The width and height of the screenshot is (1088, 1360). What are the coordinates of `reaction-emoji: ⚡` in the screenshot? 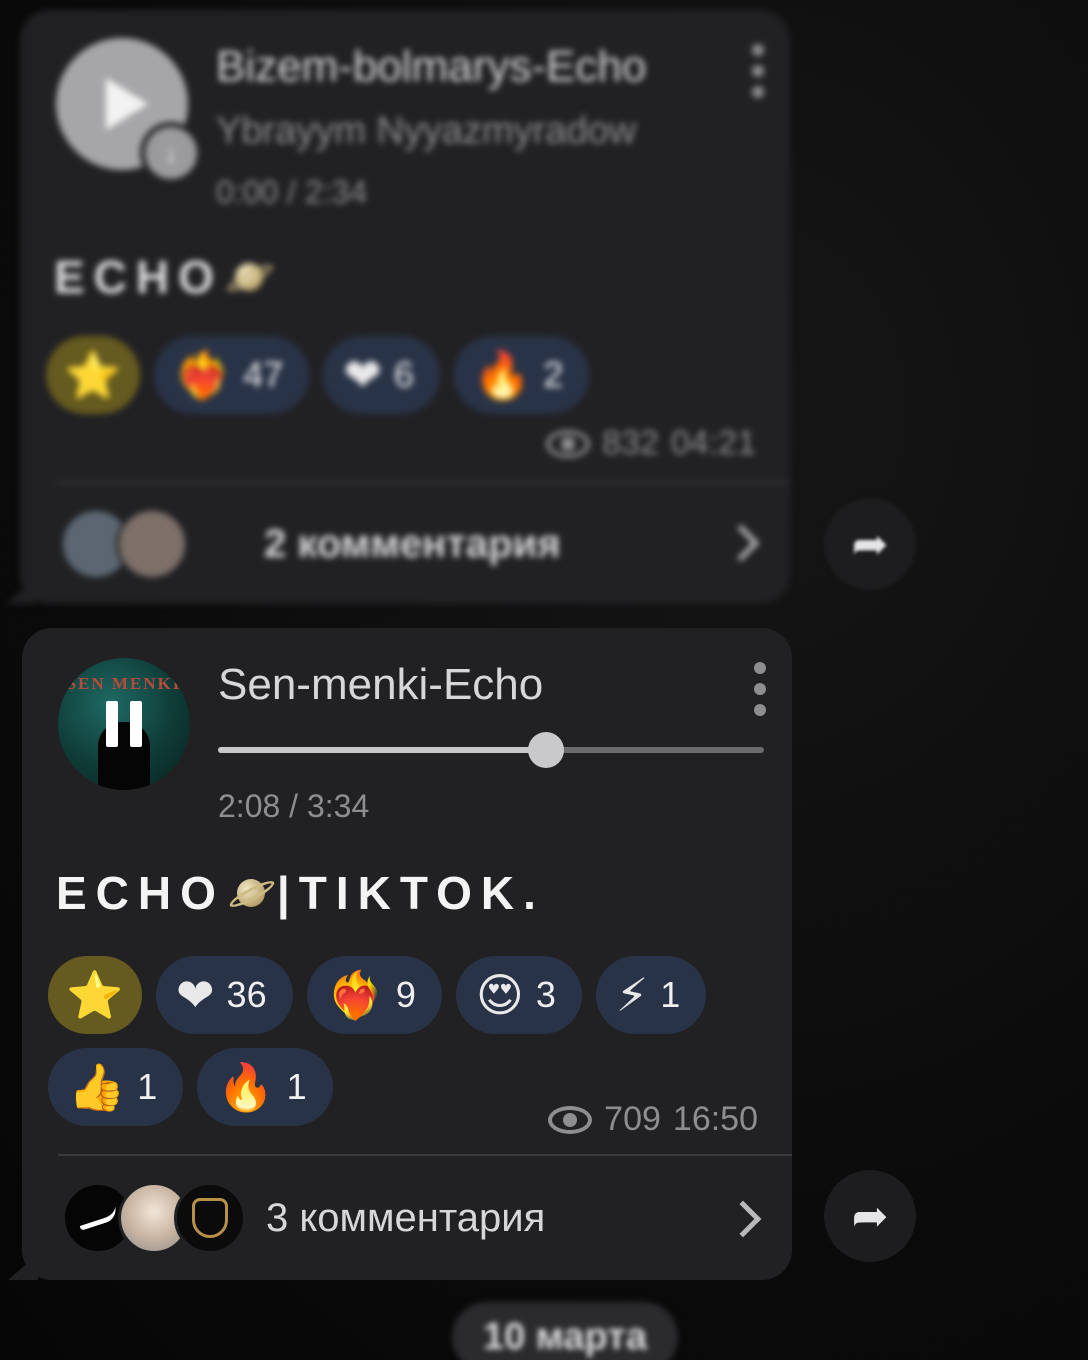 It's located at (632, 995).